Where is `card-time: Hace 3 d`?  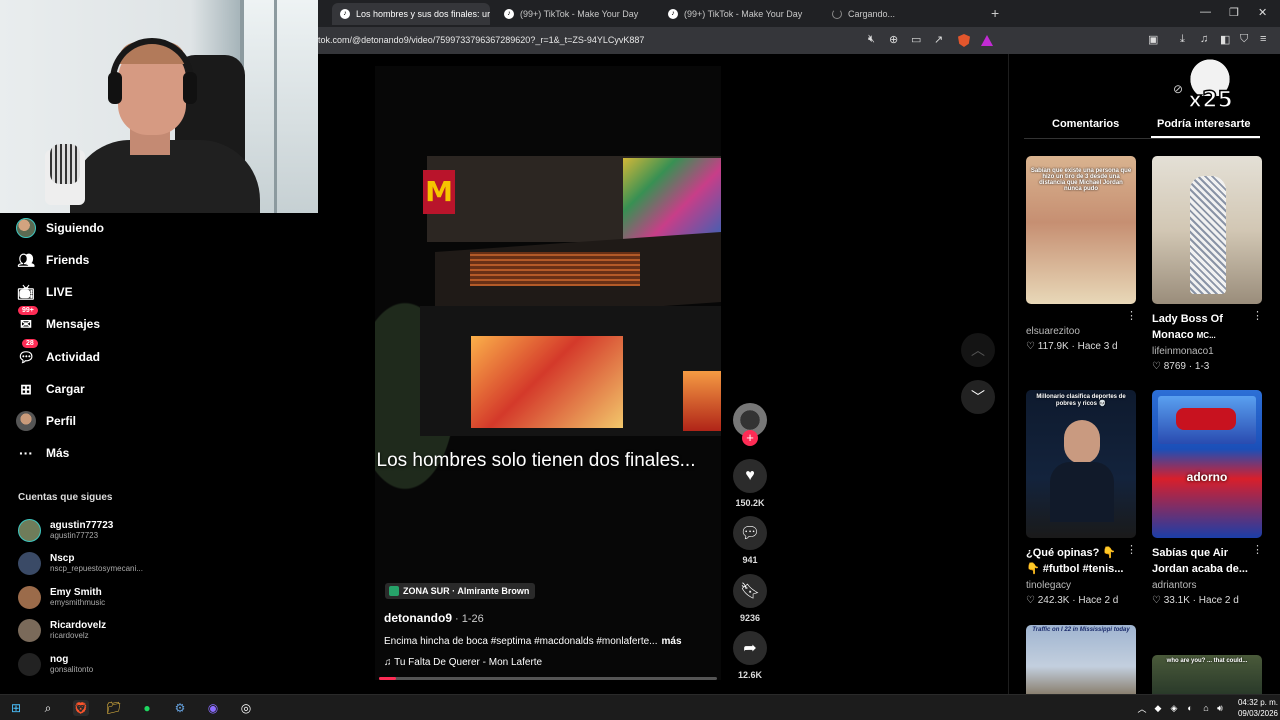
card-time: Hace 3 d is located at coordinates (1097, 346).